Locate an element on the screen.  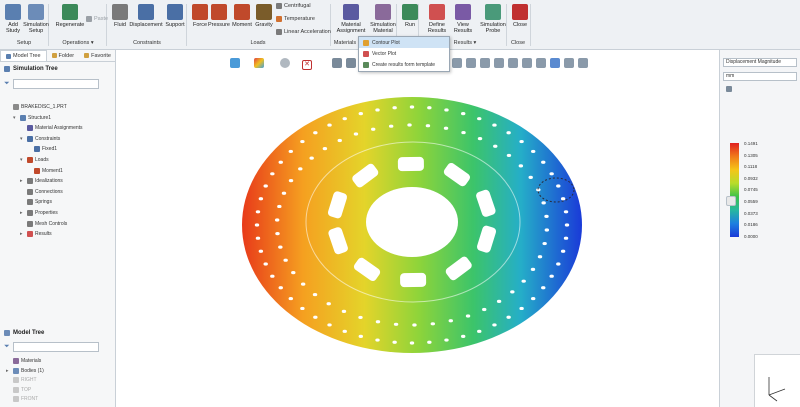
linear-acceleration-button: Linear Acceleration is located at coordinates (303, 32).